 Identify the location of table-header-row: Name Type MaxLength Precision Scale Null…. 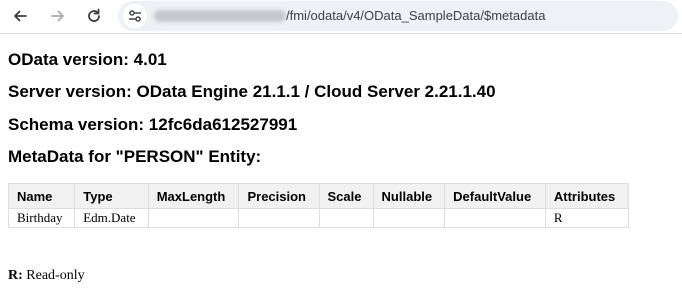
(318, 196).